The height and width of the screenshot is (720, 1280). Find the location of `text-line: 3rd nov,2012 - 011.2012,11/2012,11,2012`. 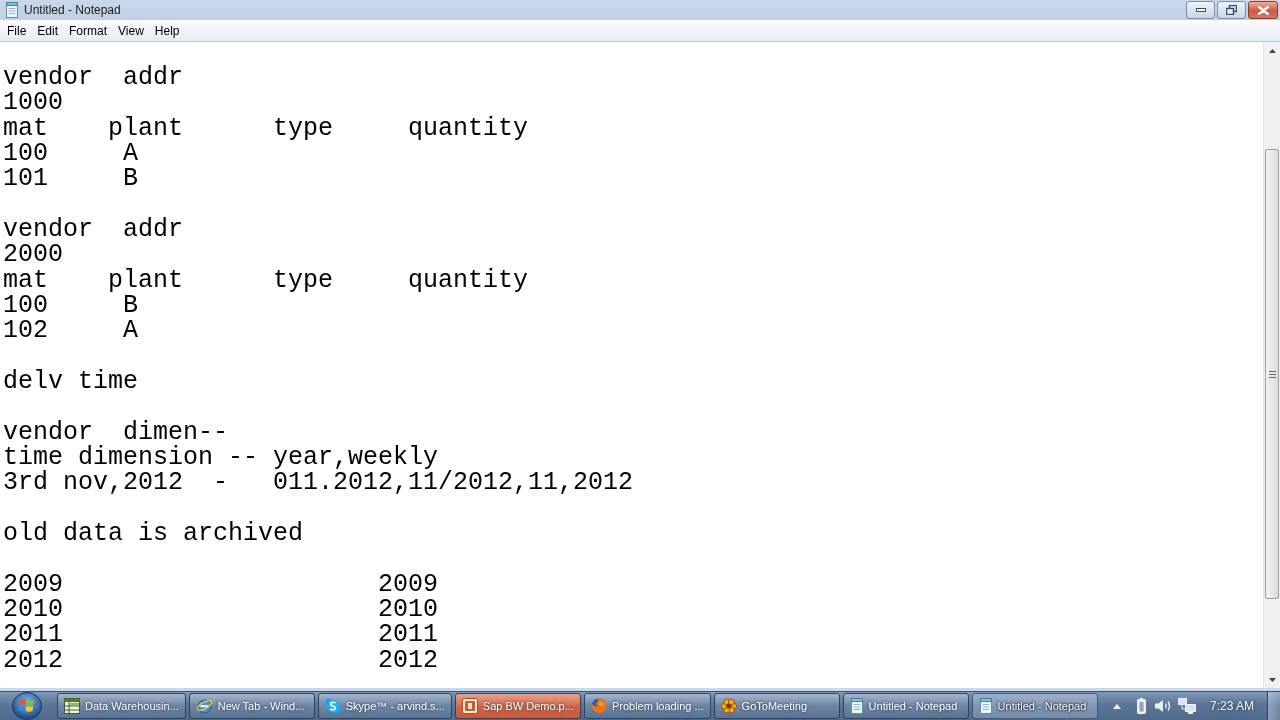

text-line: 3rd nov,2012 - 011.2012,11/2012,11,2012 is located at coordinates (318, 483).